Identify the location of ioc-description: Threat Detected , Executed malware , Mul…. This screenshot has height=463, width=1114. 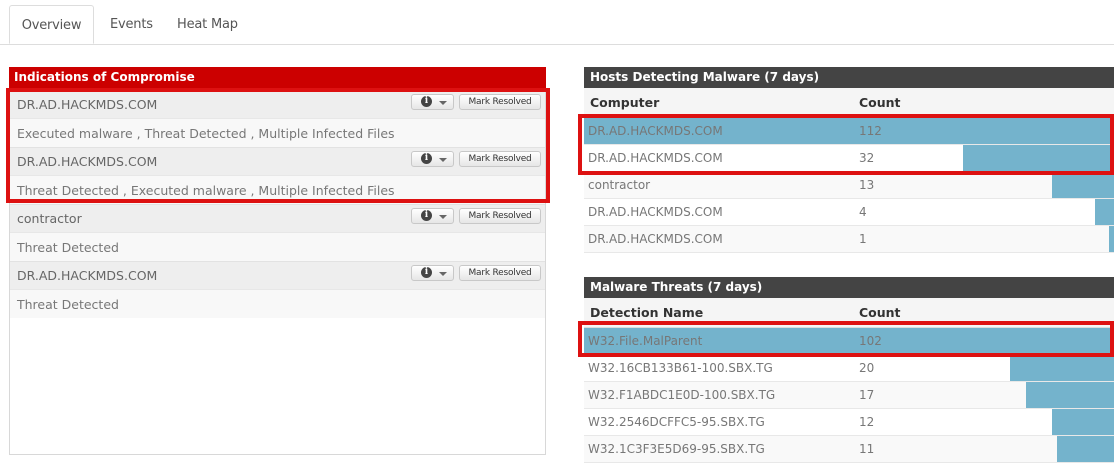
(277, 189).